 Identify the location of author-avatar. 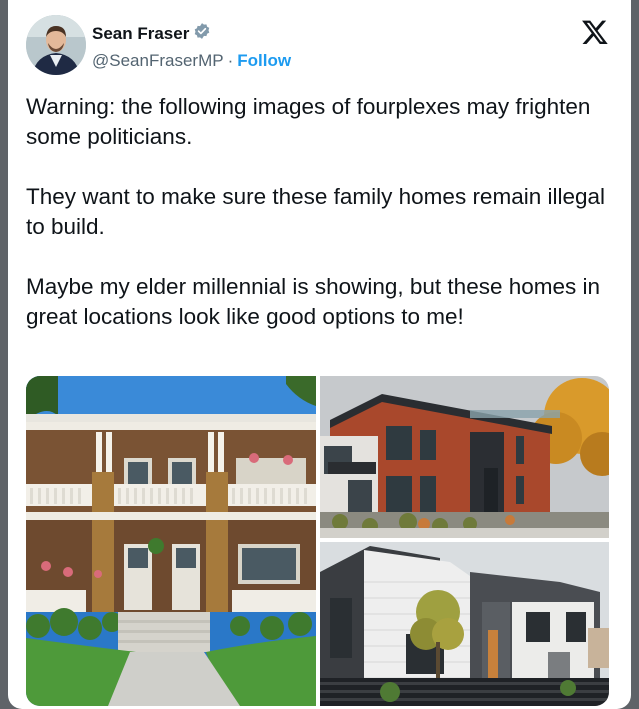
(56, 45).